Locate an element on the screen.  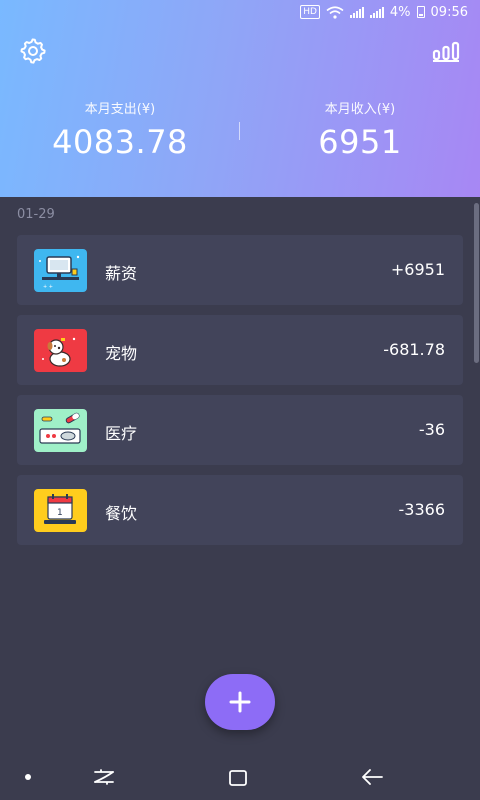
medical-pill-icon is located at coordinates (60, 430).